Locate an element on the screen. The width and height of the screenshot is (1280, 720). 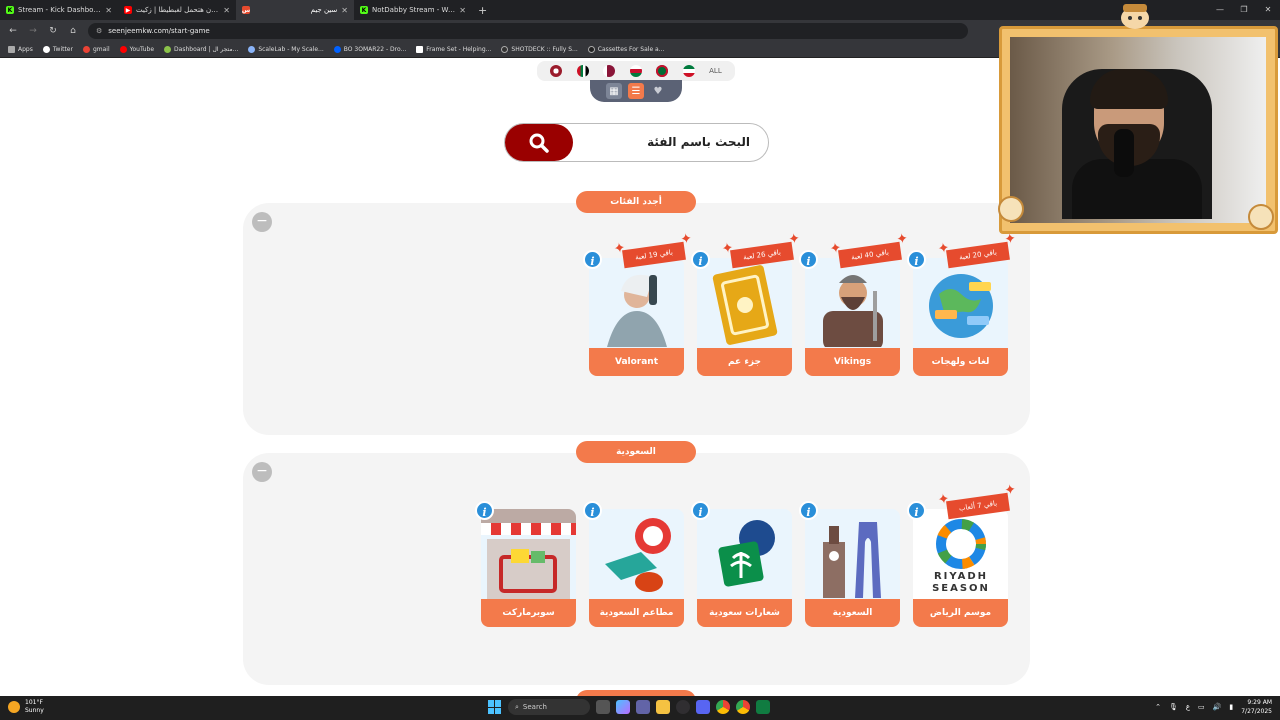
system-tray: ⌃ 🎙 ع ▭ 🔊 ▮ 9:29 AM 7/27/2025 is located at coordinates (1213, 707).